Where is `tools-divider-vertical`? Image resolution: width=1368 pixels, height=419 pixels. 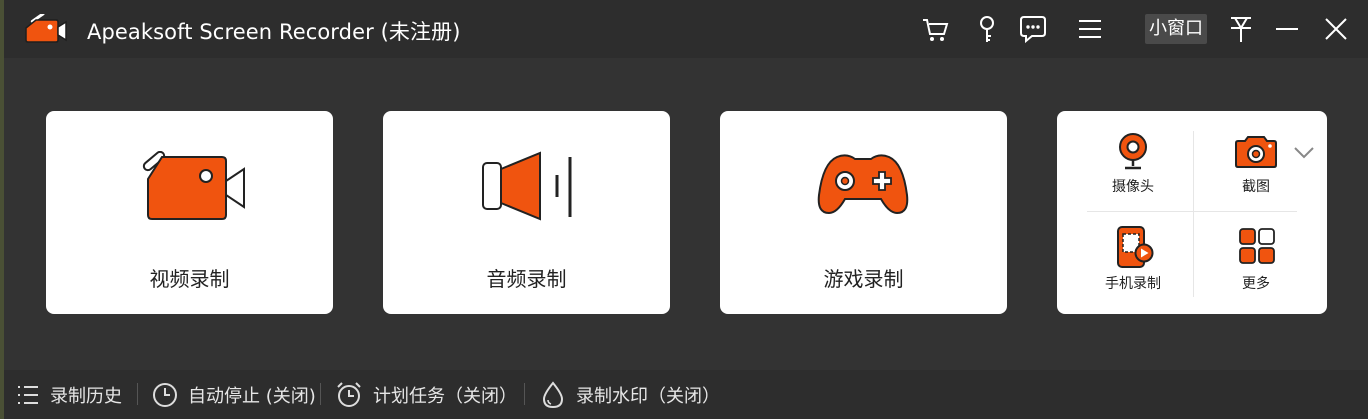
tools-divider-vertical is located at coordinates (1193, 214).